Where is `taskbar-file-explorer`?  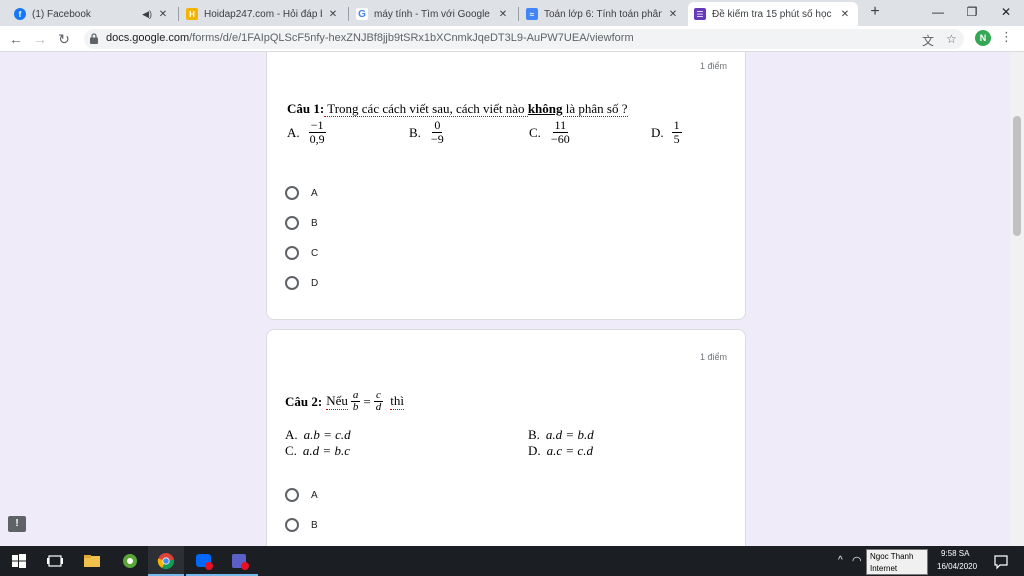
taskbar-file-explorer is located at coordinates (92, 561).